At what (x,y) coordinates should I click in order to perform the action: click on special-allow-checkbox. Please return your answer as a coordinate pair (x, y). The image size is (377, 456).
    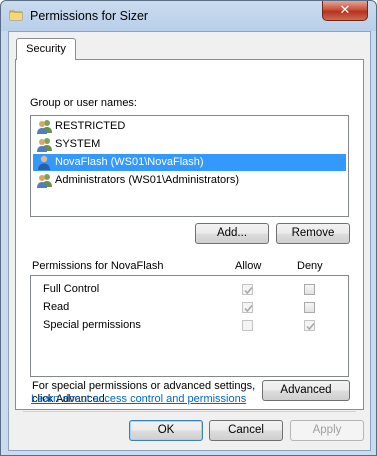
    Looking at the image, I should click on (247, 325).